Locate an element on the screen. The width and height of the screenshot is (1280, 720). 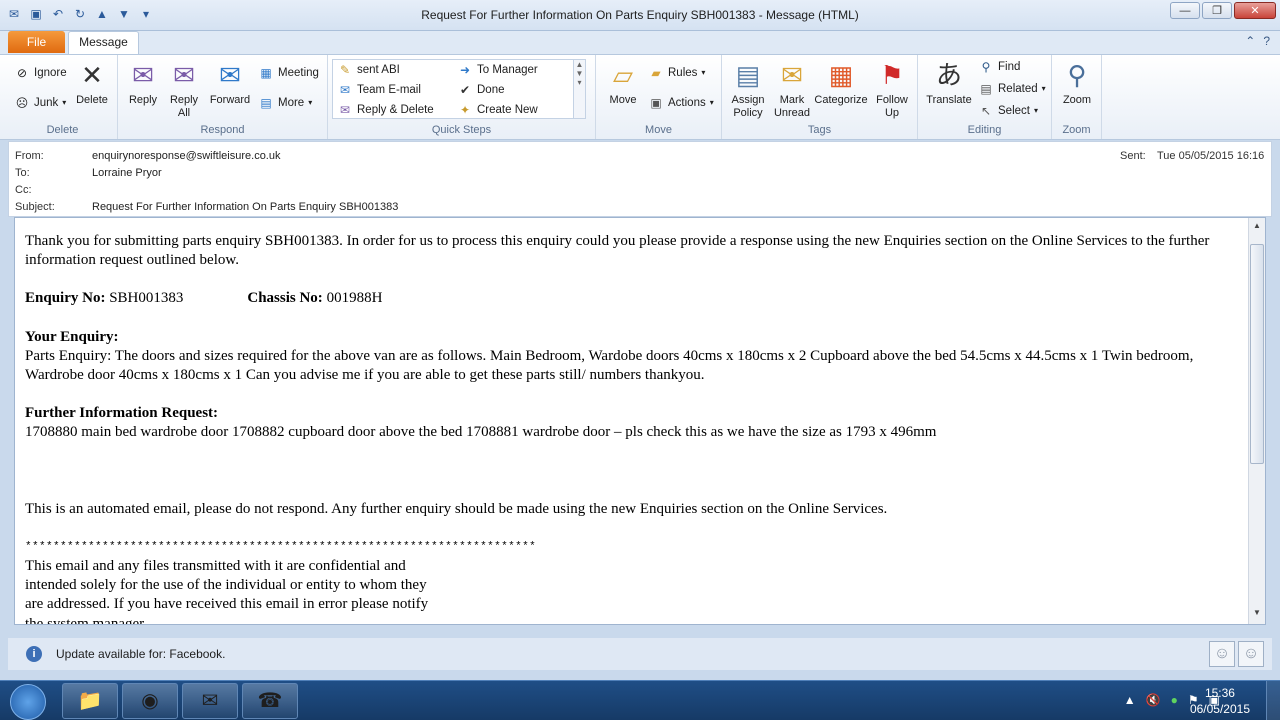
quickstep-sent-abi: ✎ sent ABI is located at coordinates (368, 70).